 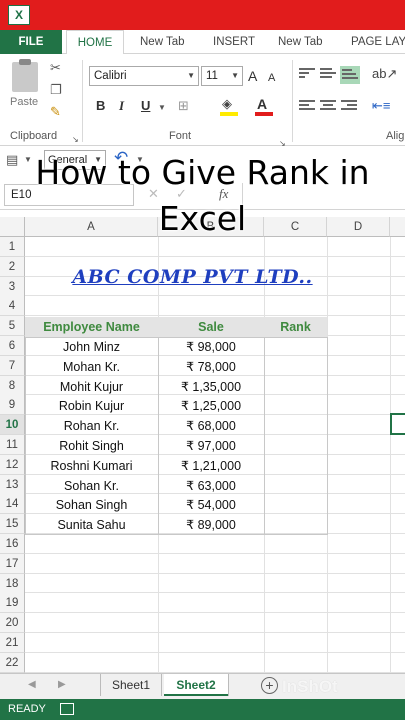 What do you see at coordinates (192, 277) in the screenshot?
I see `company-title: ABC COMP PVT LTD..` at bounding box center [192, 277].